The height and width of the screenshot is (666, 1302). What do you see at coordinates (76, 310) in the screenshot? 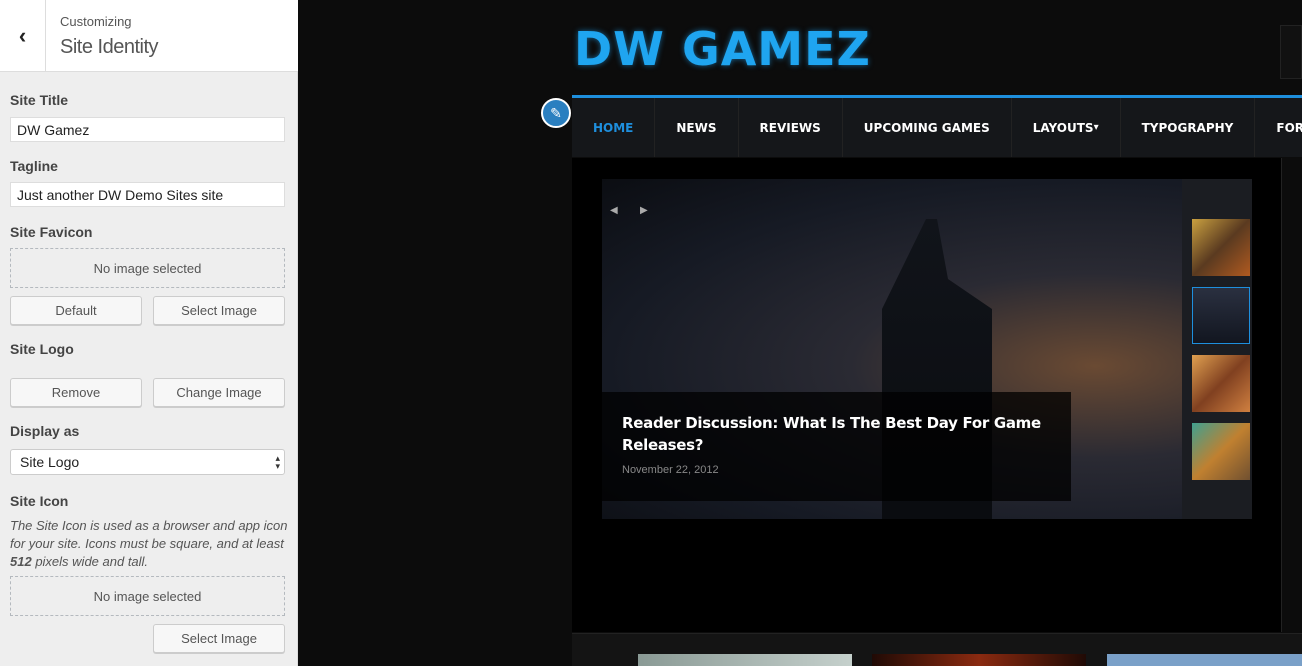
I see `favicon-default-button: Default` at bounding box center [76, 310].